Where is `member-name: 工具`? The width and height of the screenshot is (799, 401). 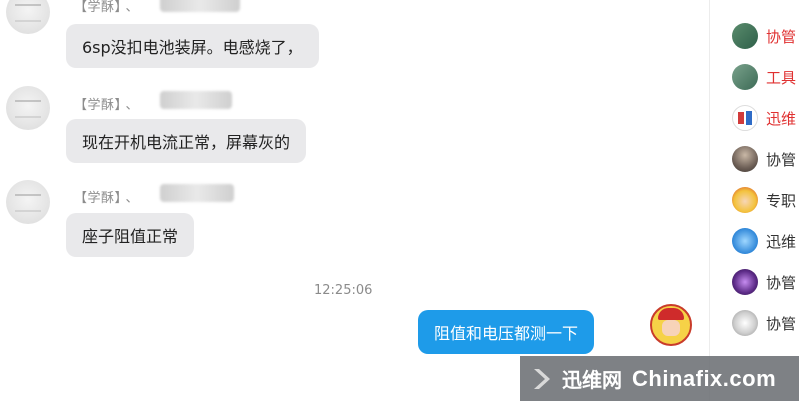
member-name: 工具 is located at coordinates (781, 77).